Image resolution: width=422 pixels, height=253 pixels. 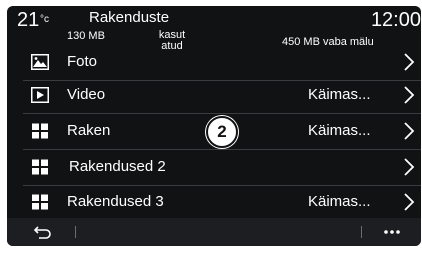 I want to click on temperature-unit: °c, so click(x=44, y=19).